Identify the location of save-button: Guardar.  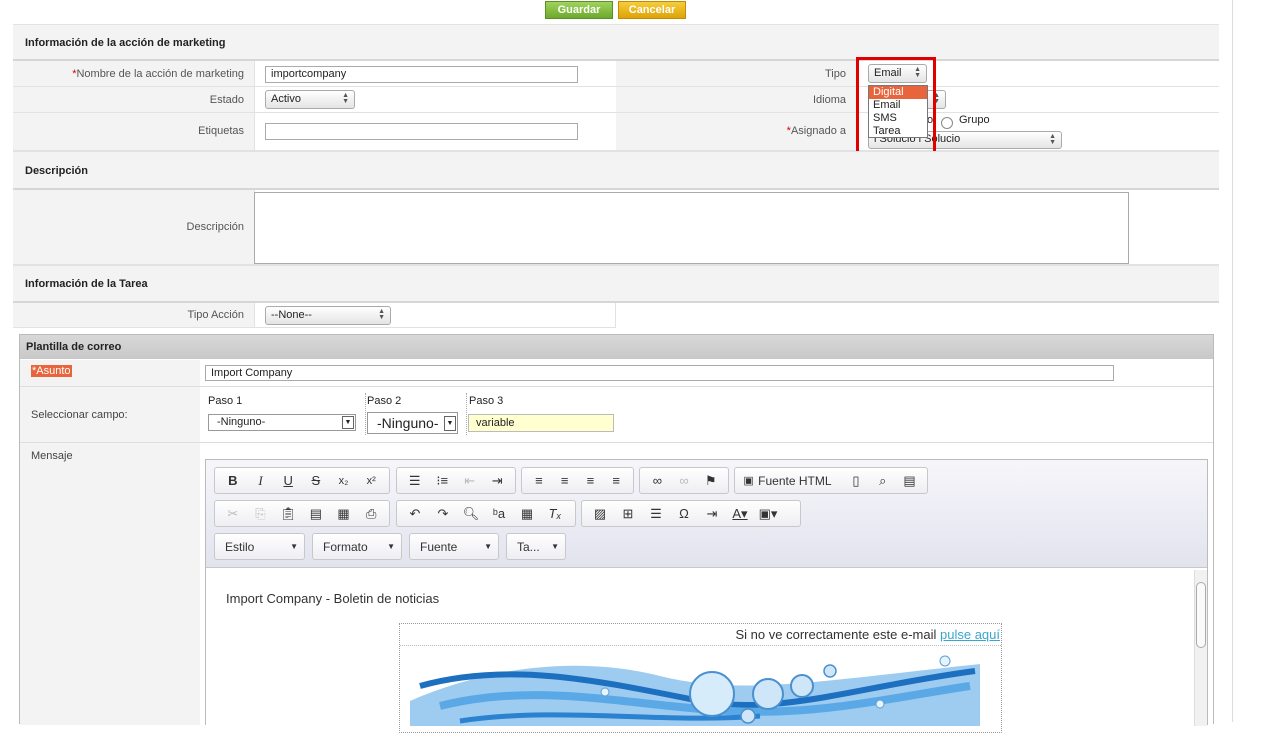
(579, 10).